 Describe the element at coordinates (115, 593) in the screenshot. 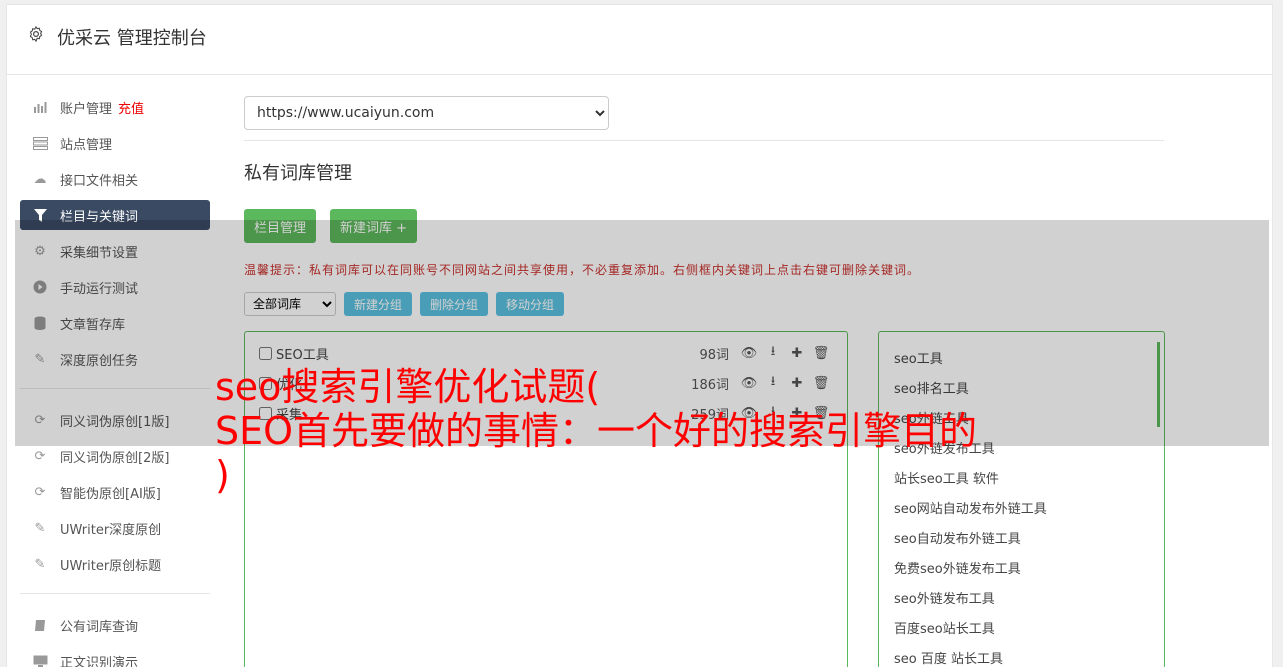

I see `sidebar-divider` at that location.